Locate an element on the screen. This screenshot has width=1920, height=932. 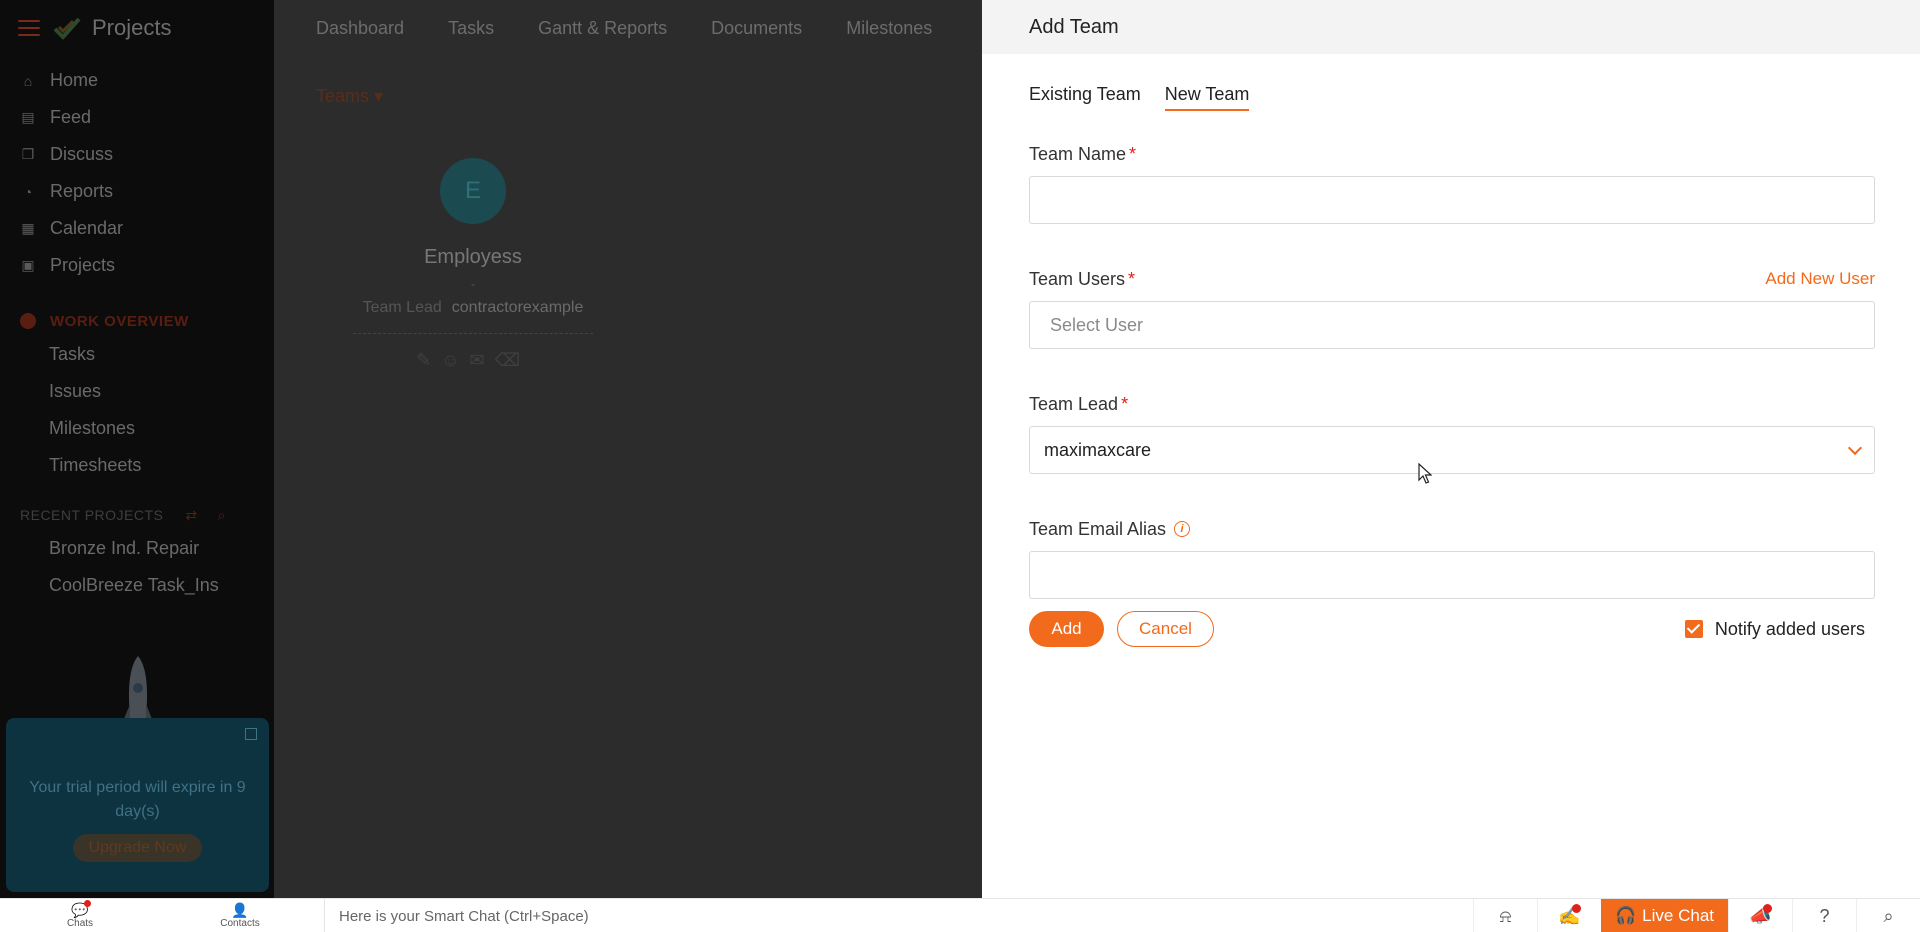
brand: Projects is located at coordinates (137, 28).